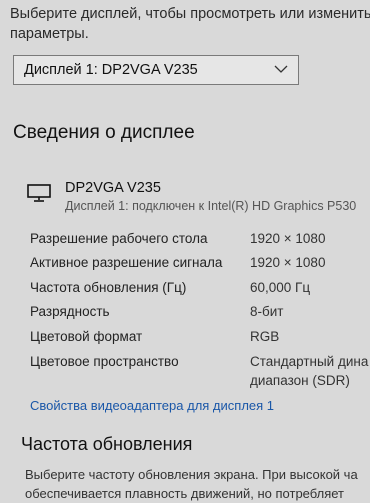  Describe the element at coordinates (104, 132) in the screenshot. I see `section-title: Сведения о дисплее` at that location.